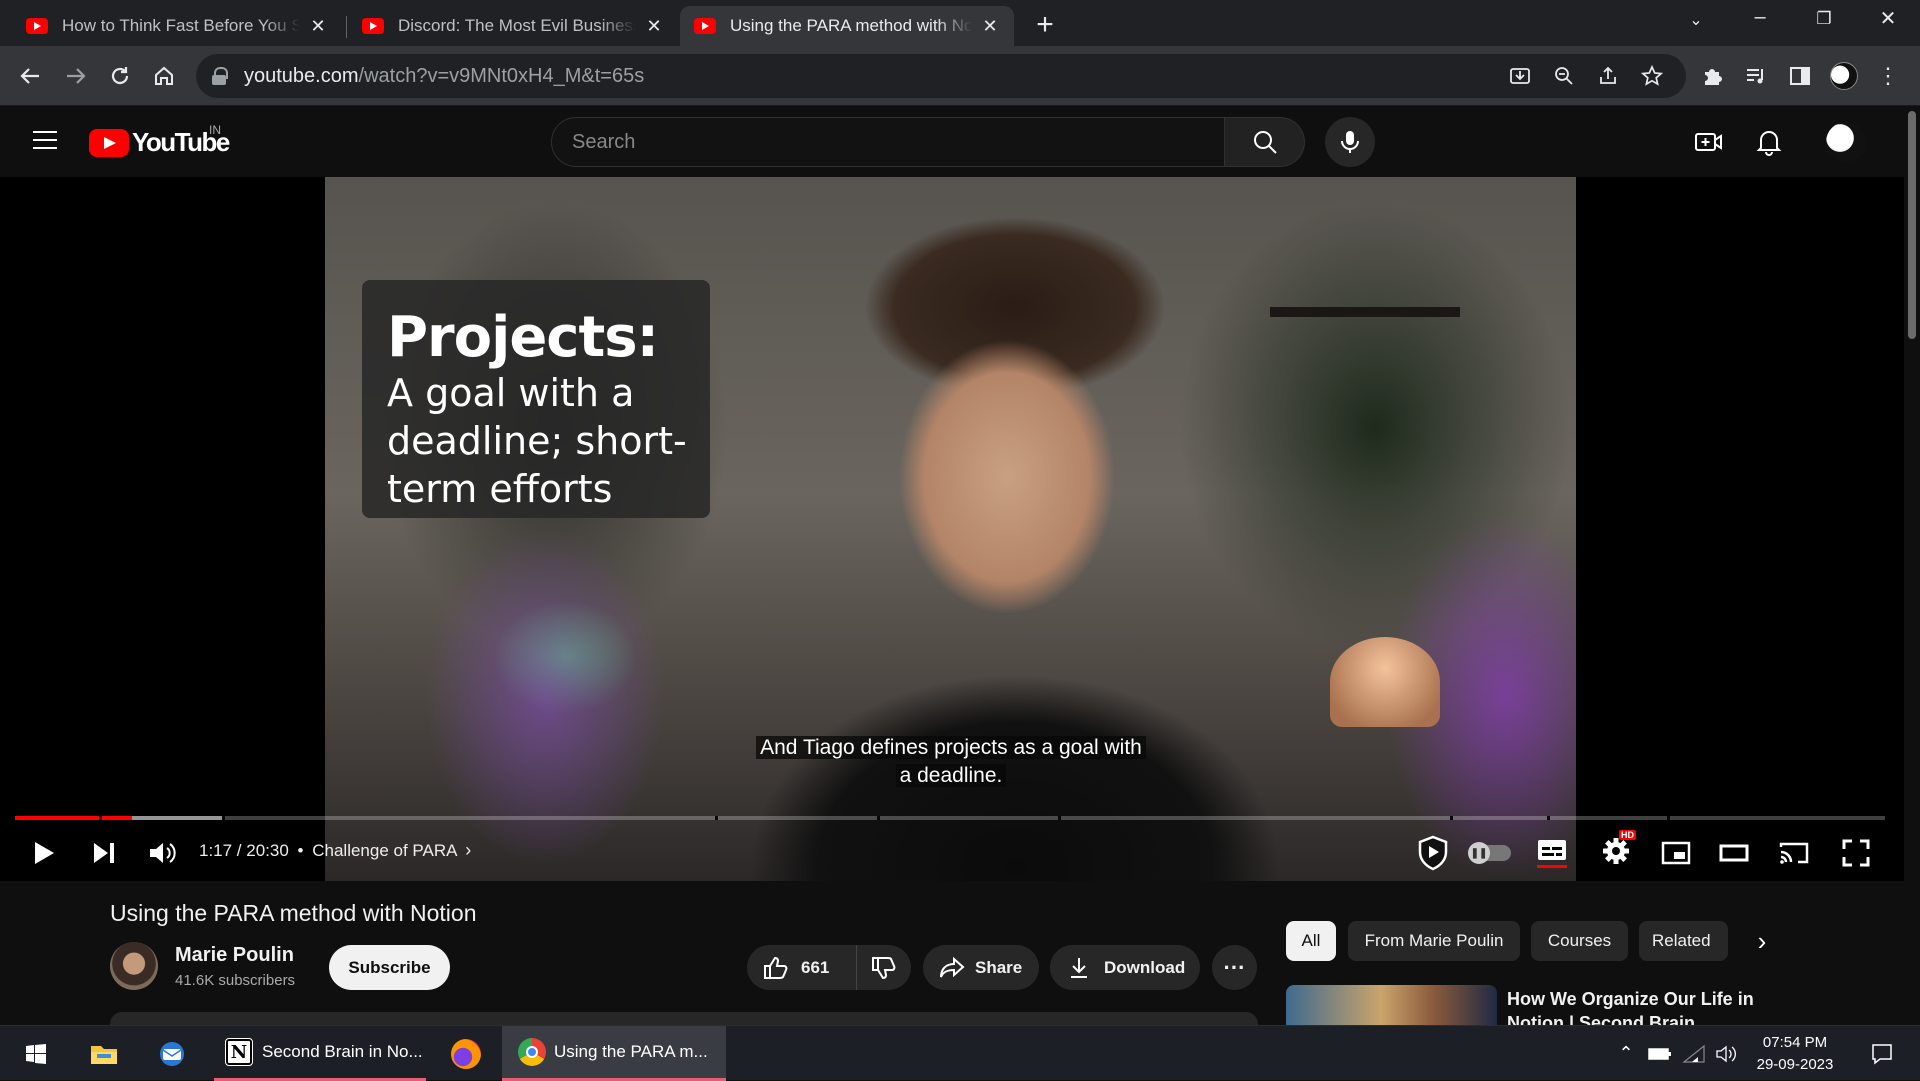 This screenshot has width=1920, height=1081. What do you see at coordinates (1434, 941) in the screenshot?
I see `chip-from-marie-poulin: From Marie Poulin` at bounding box center [1434, 941].